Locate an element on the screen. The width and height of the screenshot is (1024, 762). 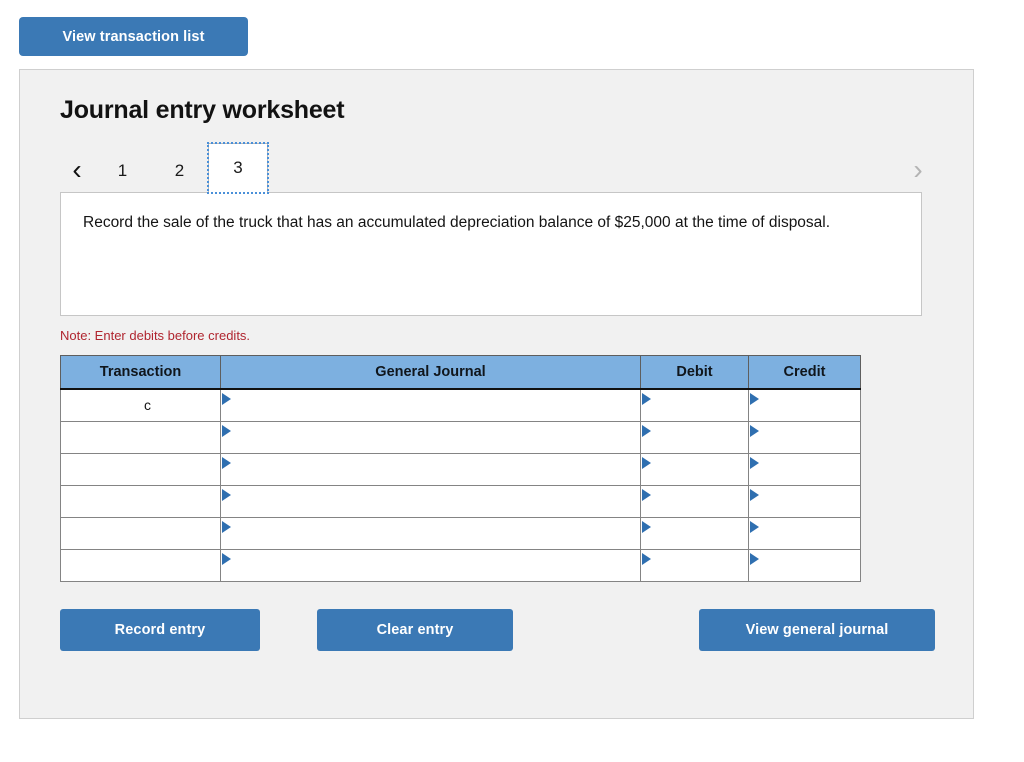
column-header-credit: Credit is located at coordinates (804, 372).